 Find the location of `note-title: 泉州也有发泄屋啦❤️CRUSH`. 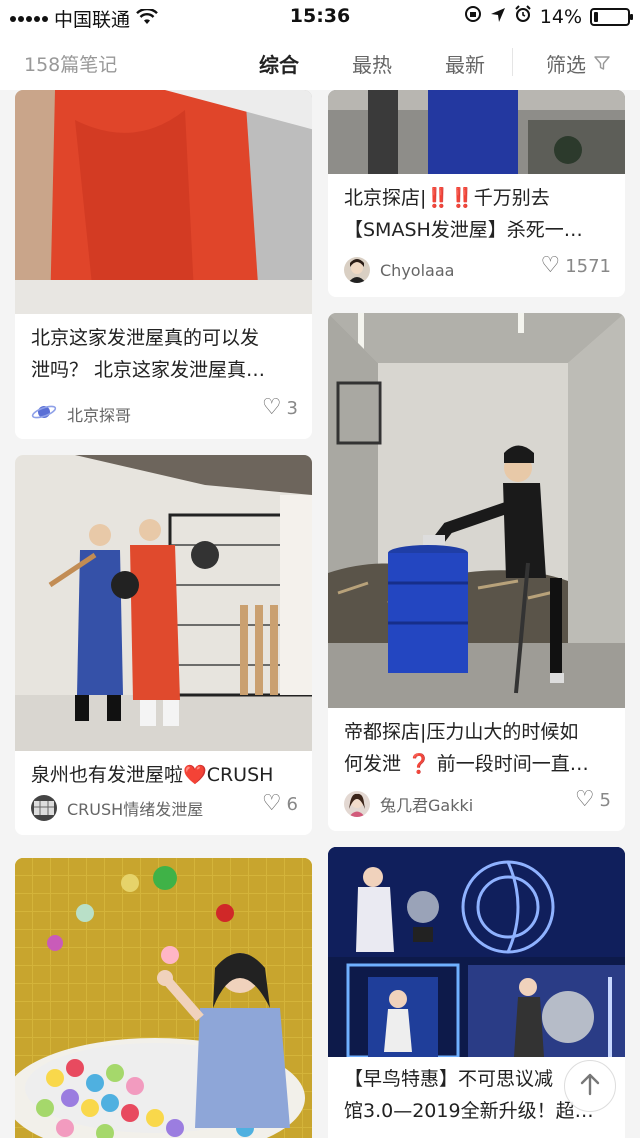

note-title: 泉州也有发泄屋啦❤️CRUSH is located at coordinates (164, 775).